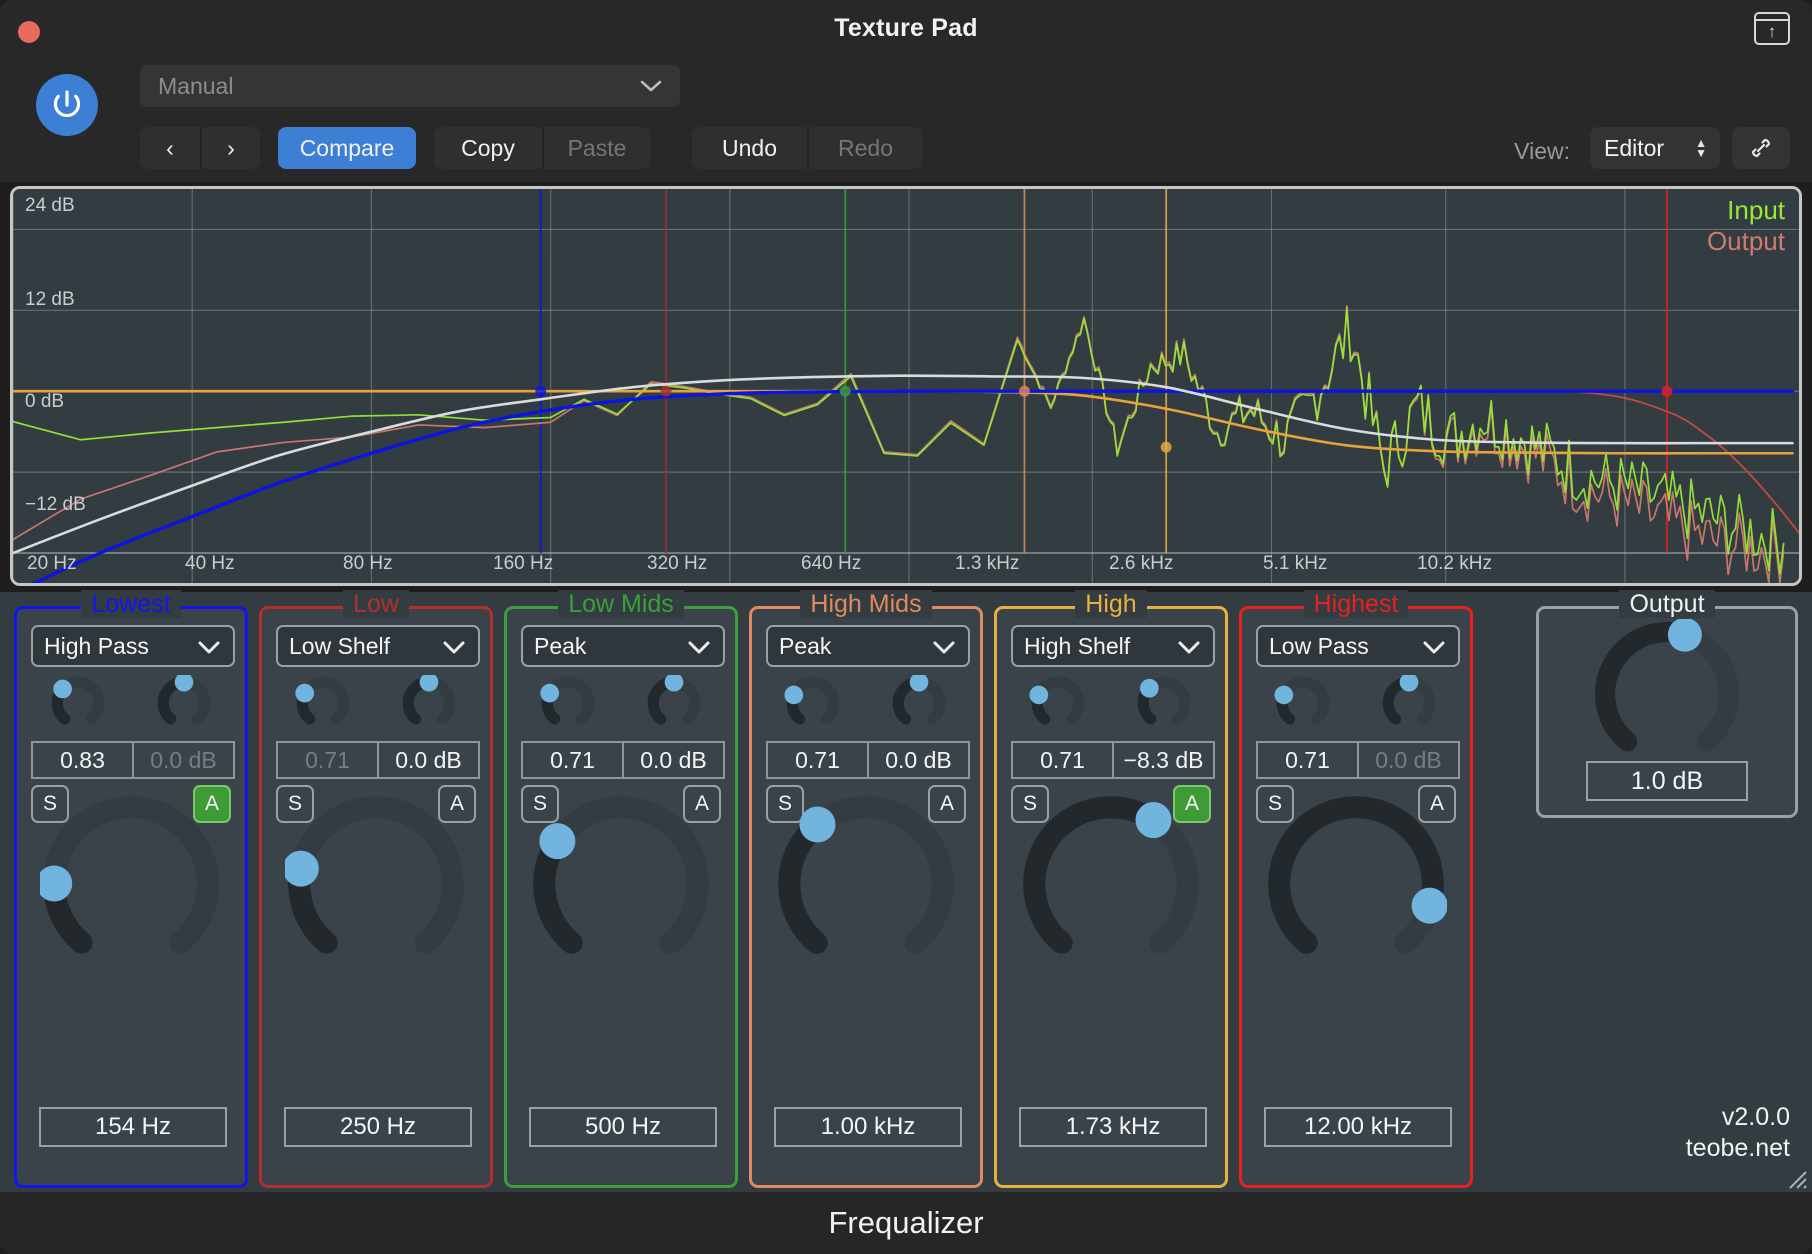 The height and width of the screenshot is (1254, 1812). What do you see at coordinates (230, 148) in the screenshot?
I see `preset-next-button: ›` at bounding box center [230, 148].